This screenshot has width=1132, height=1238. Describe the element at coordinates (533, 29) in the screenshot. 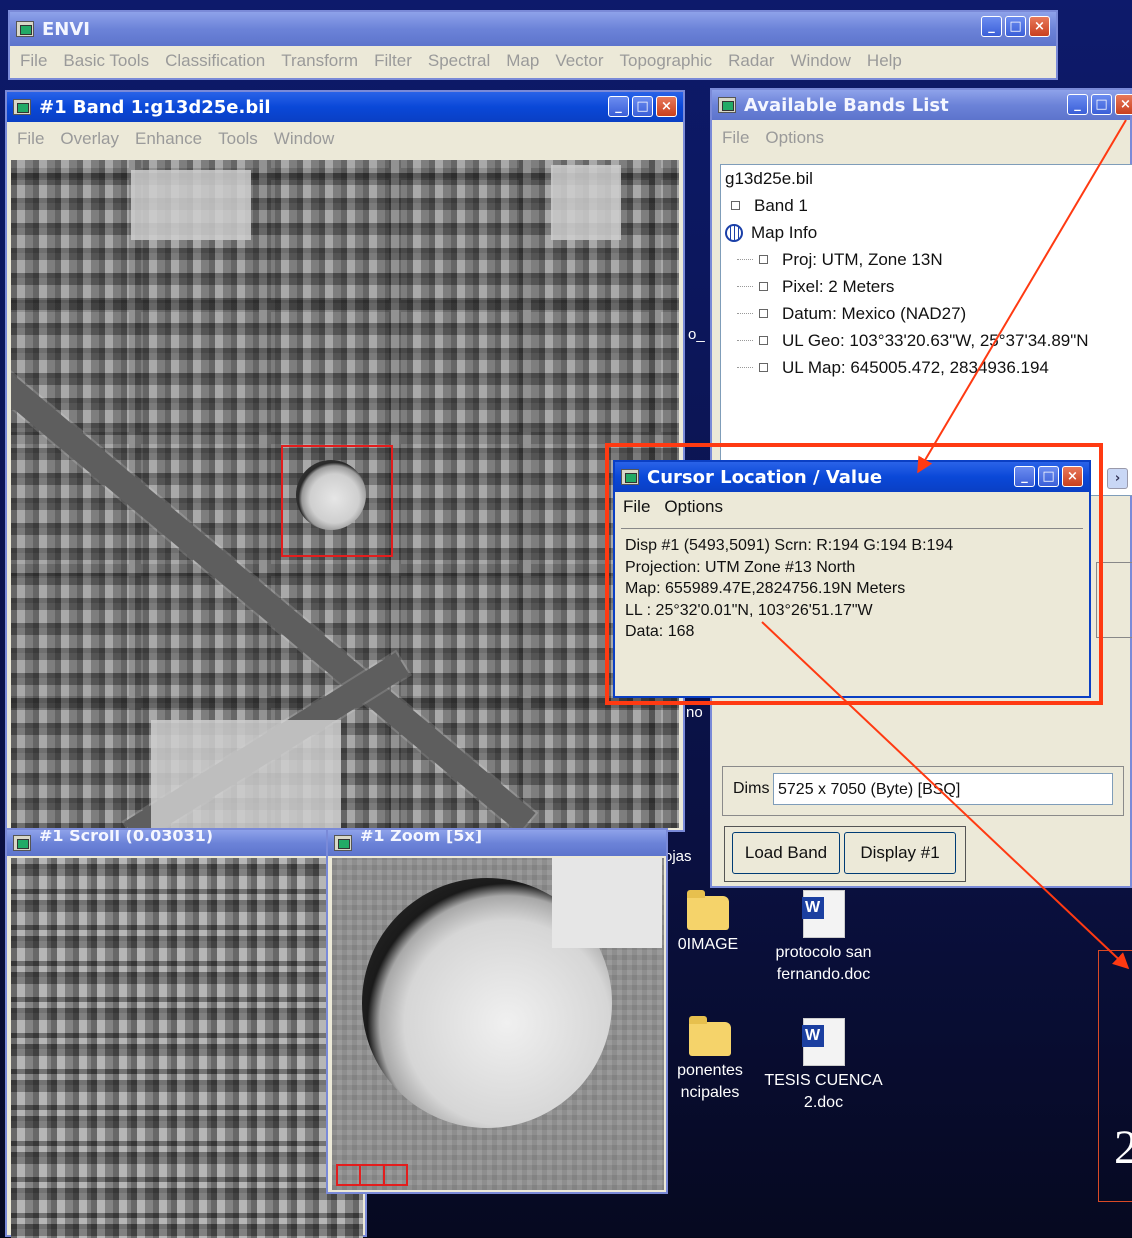

I see `envi-titlebar: ENVI _ □ ×` at that location.